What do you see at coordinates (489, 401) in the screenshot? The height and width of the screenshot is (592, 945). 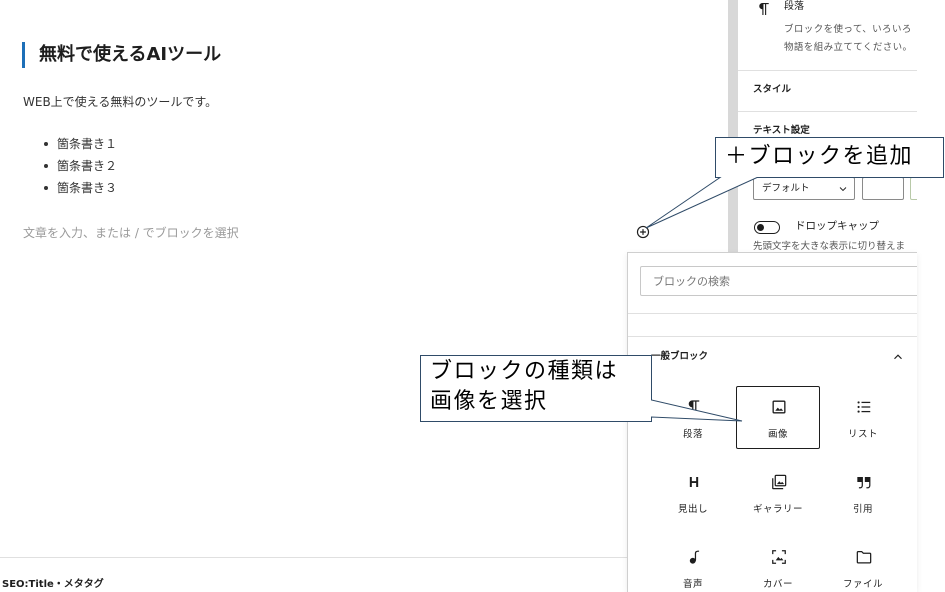 I see `callout-block-type-text: 画像を選択` at bounding box center [489, 401].